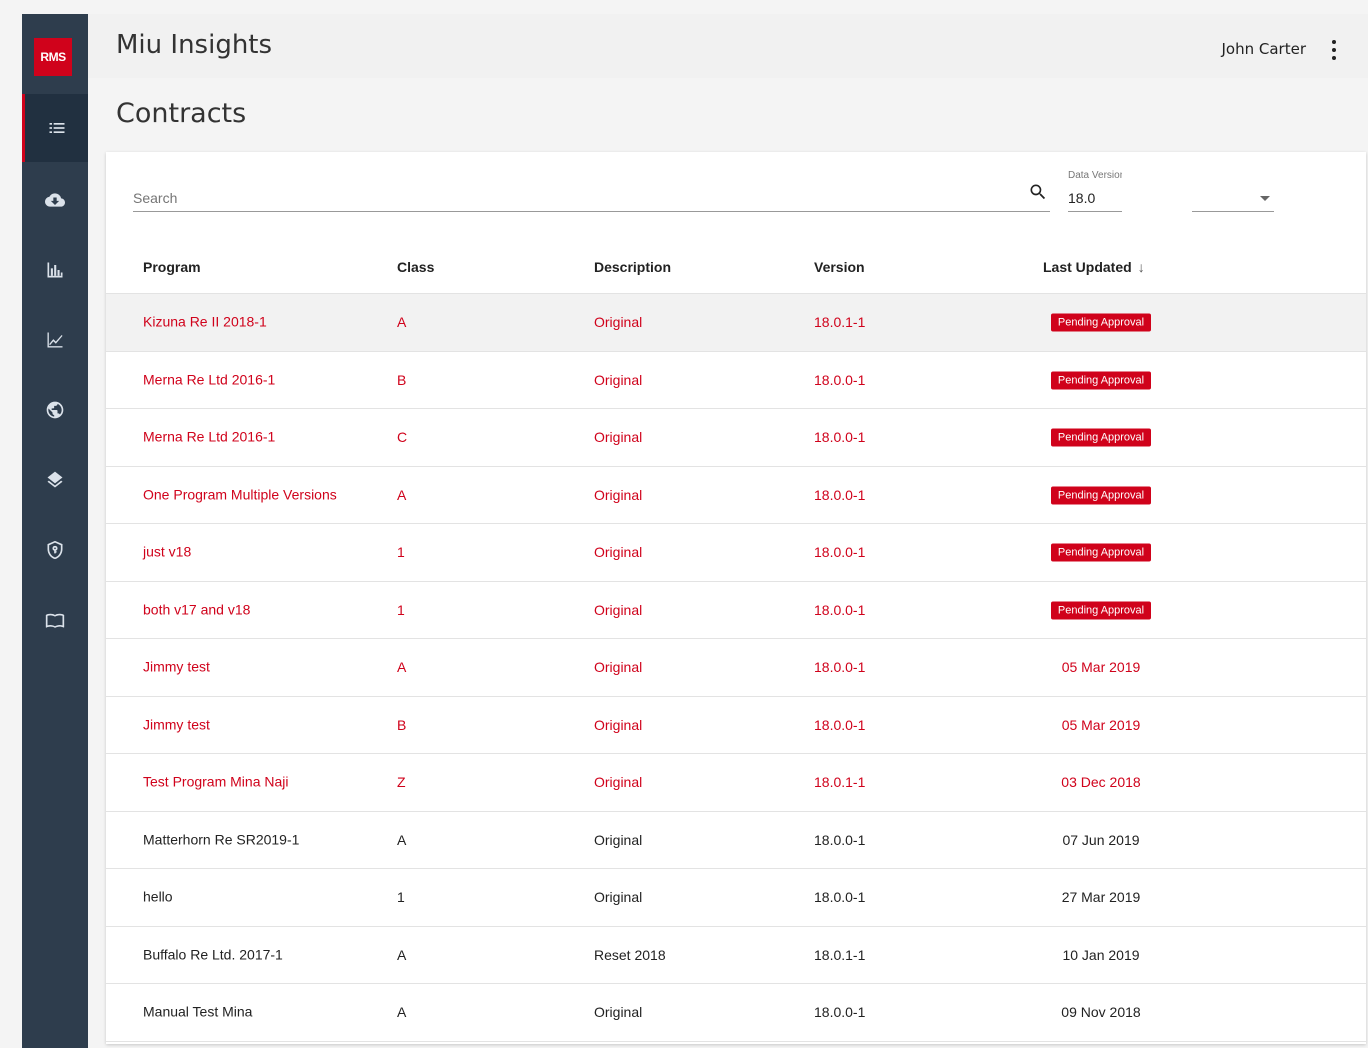 The height and width of the screenshot is (1048, 1368). Describe the element at coordinates (198, 1011) in the screenshot. I see `cell-program: Manual Test Mina` at that location.